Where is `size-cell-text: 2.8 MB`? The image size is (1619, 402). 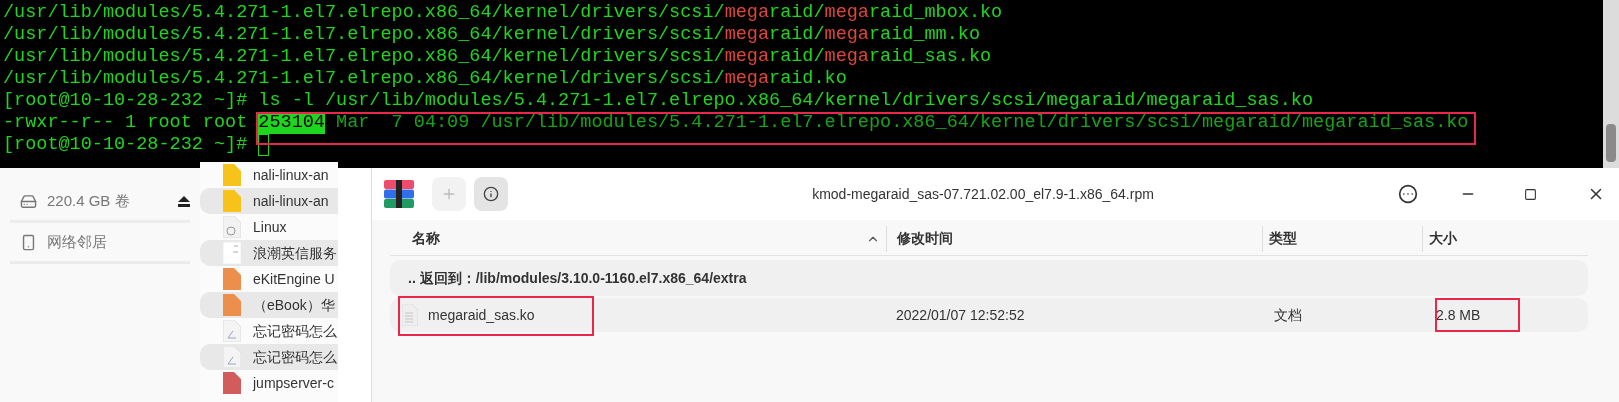 size-cell-text: 2.8 MB is located at coordinates (1458, 315).